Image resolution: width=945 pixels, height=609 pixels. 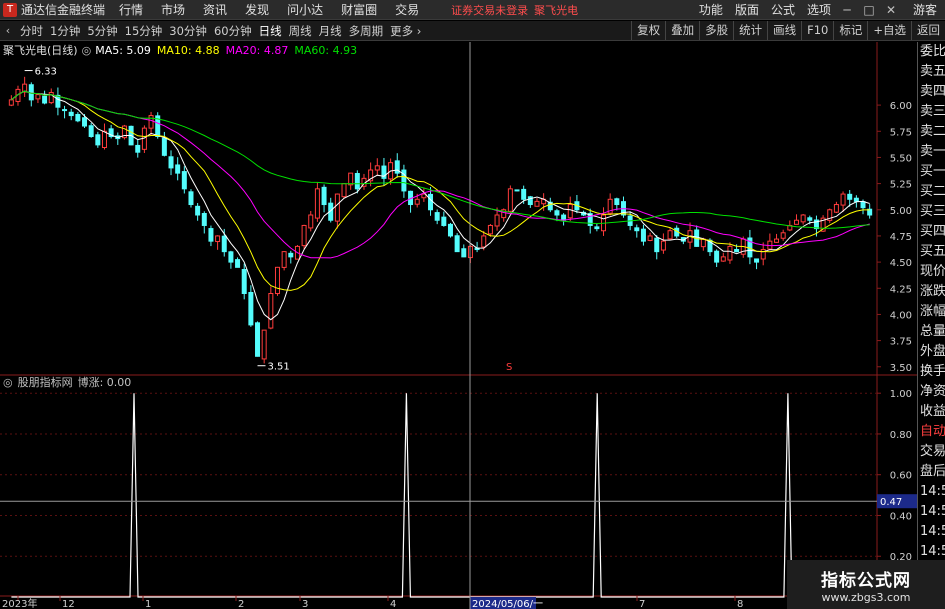 I want to click on chevron-left-icon: ‹, so click(x=8, y=30).